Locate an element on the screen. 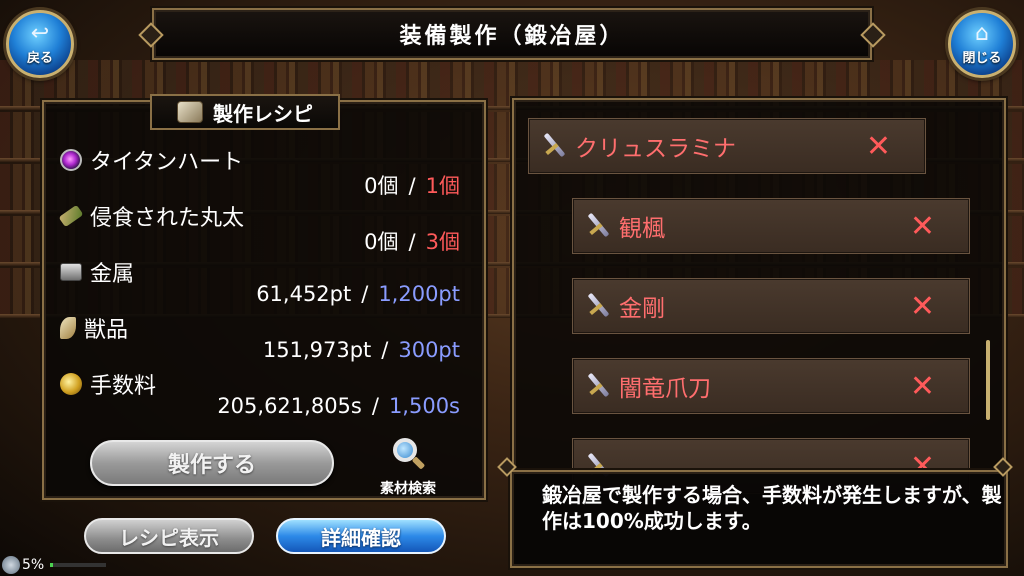  list-item: 観楓 ✕ is located at coordinates (771, 226).